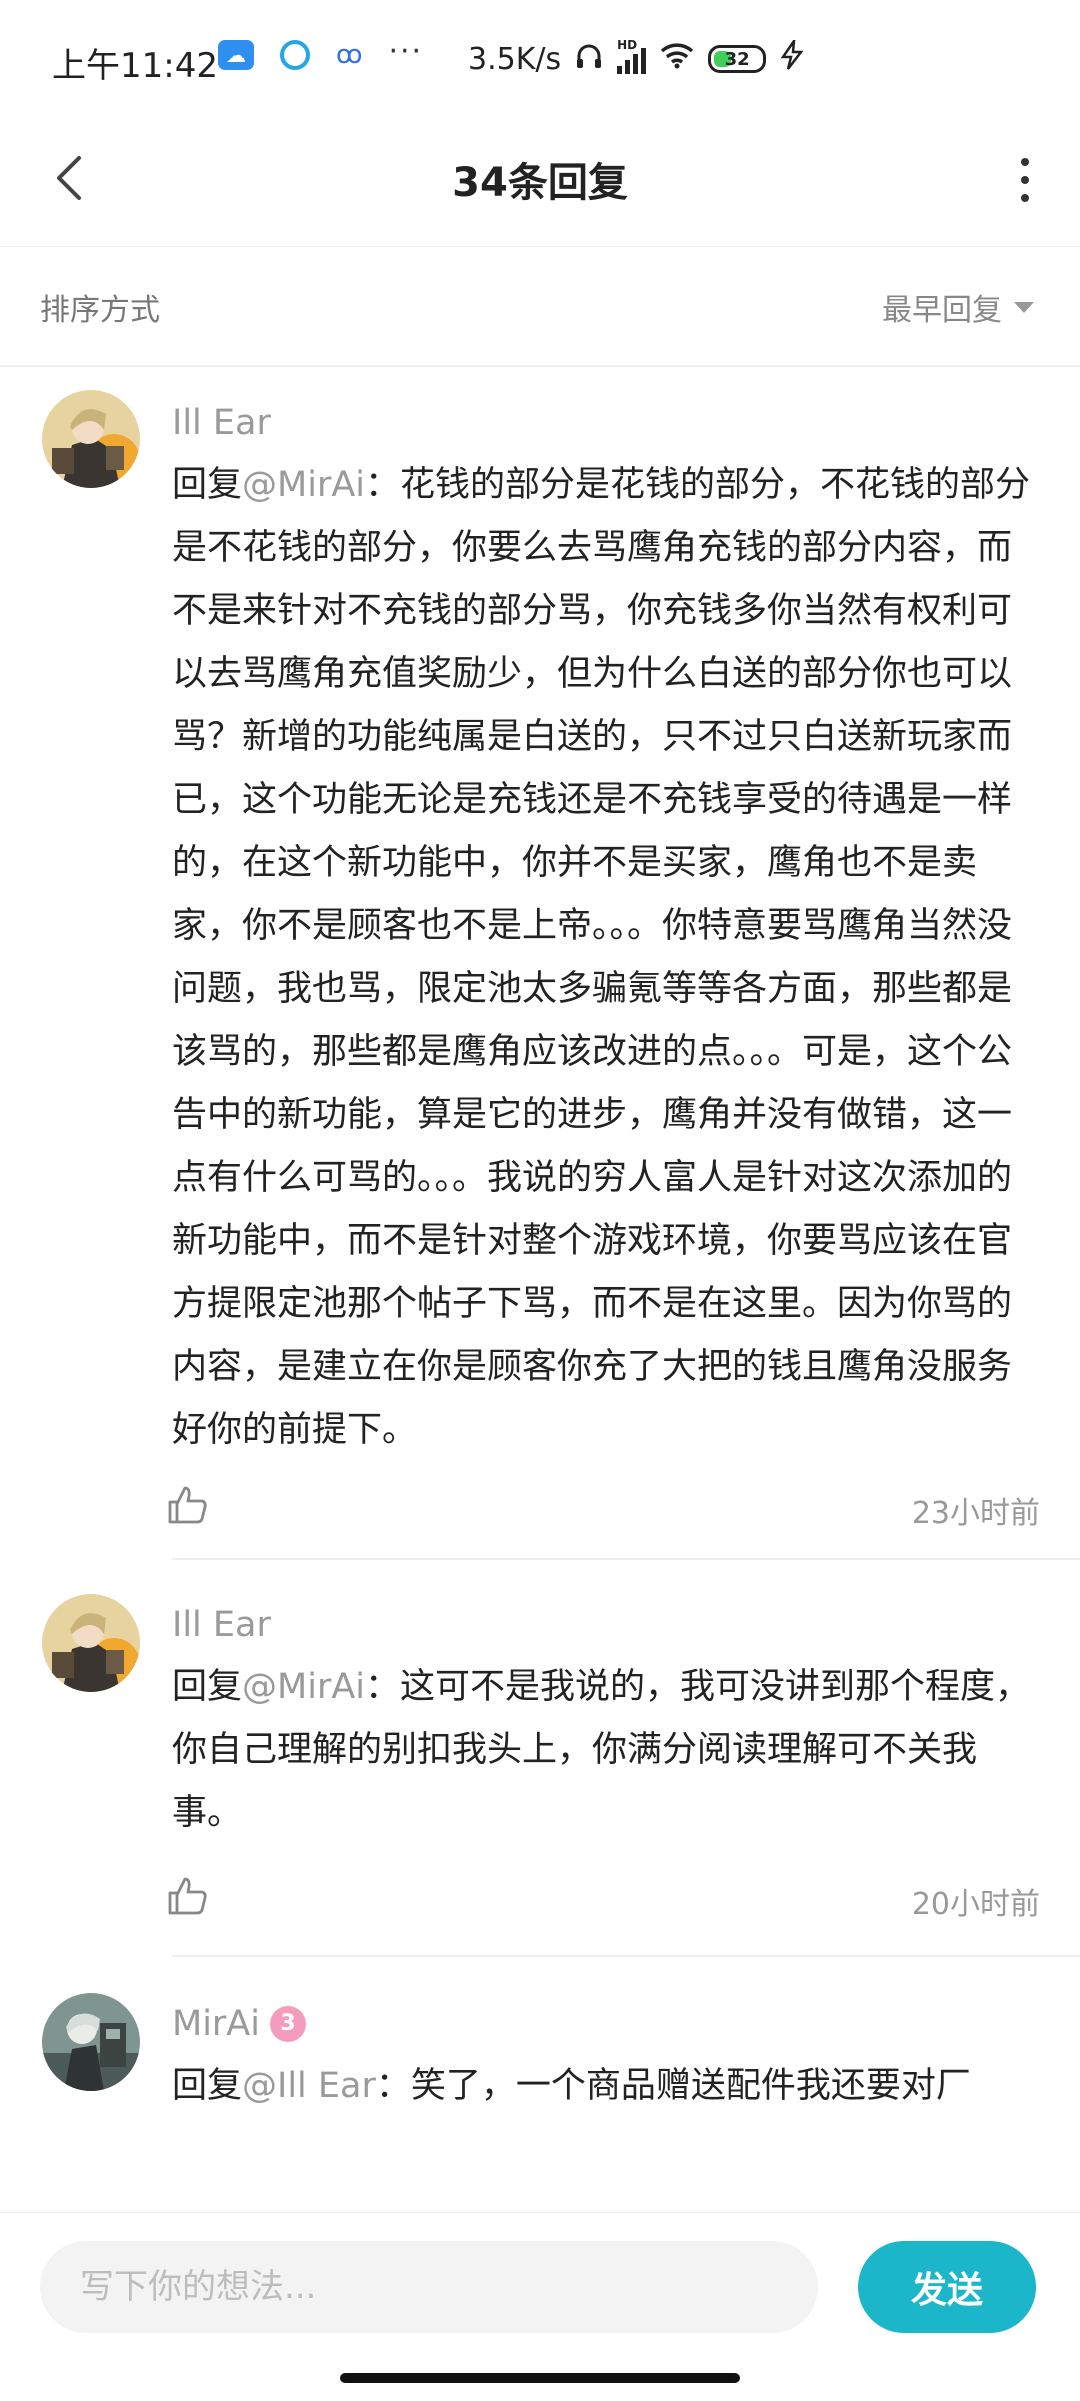 The width and height of the screenshot is (1080, 2401). Describe the element at coordinates (792, 57) in the screenshot. I see `charging-icon` at that location.